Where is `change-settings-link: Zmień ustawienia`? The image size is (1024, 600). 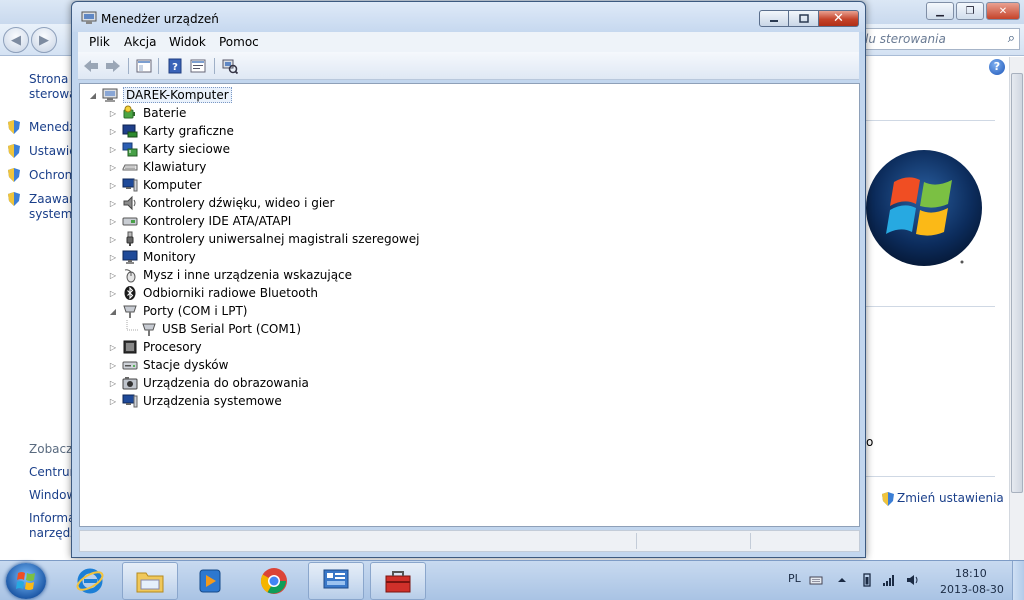
change-settings-link: Zmień ustawienia is located at coordinates (950, 498).